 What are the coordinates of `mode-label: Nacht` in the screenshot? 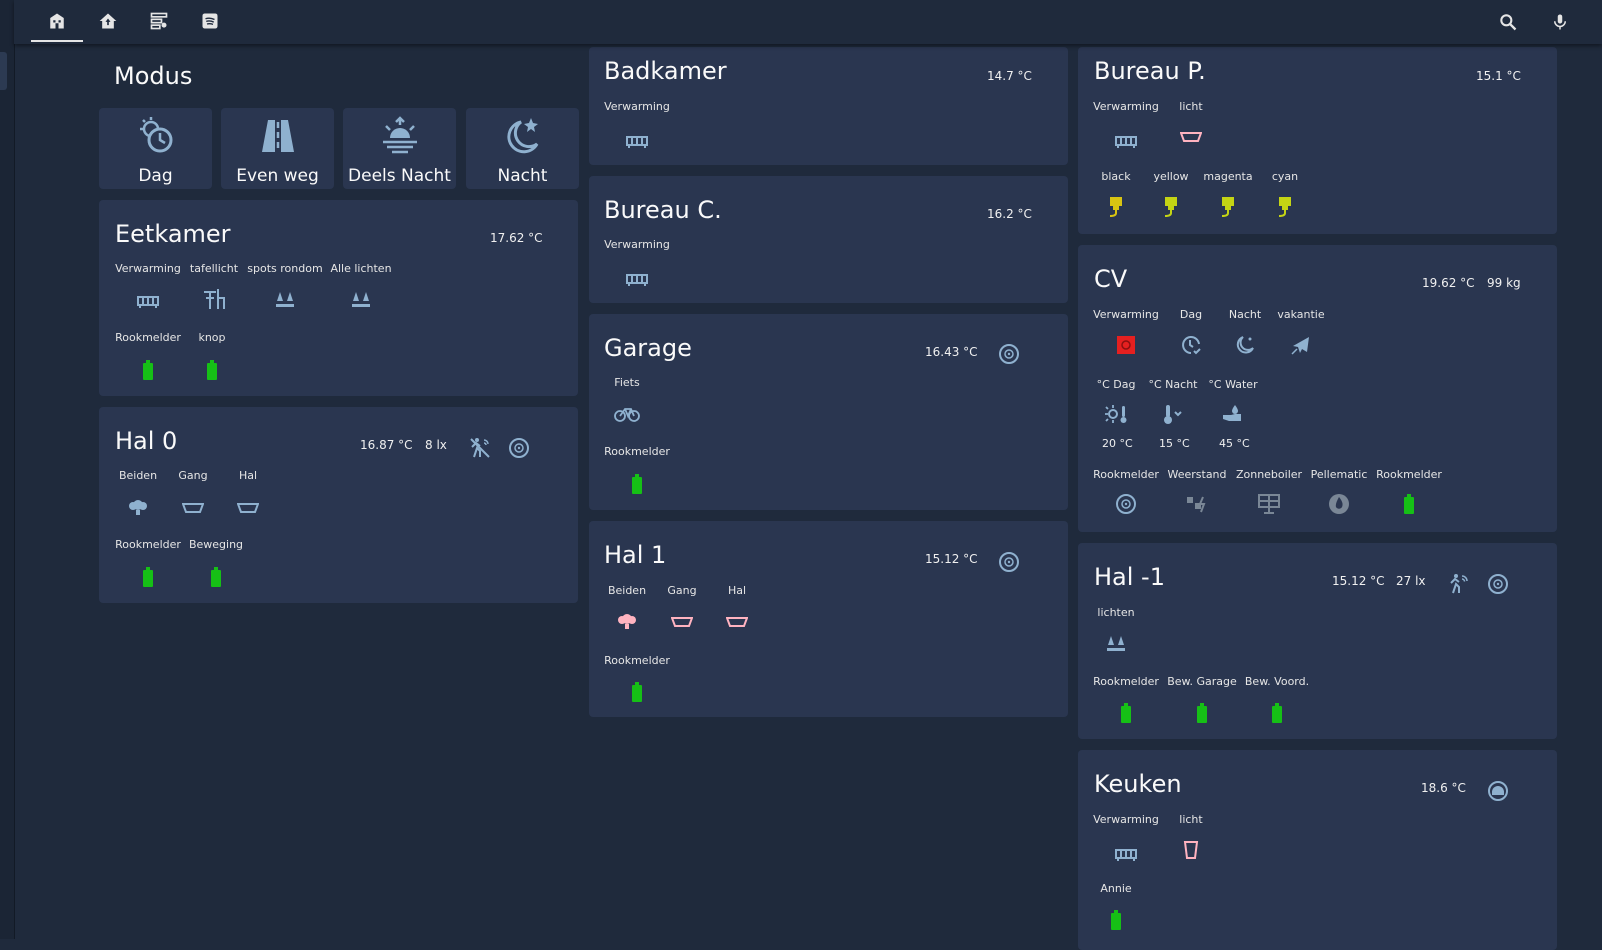 It's located at (522, 176).